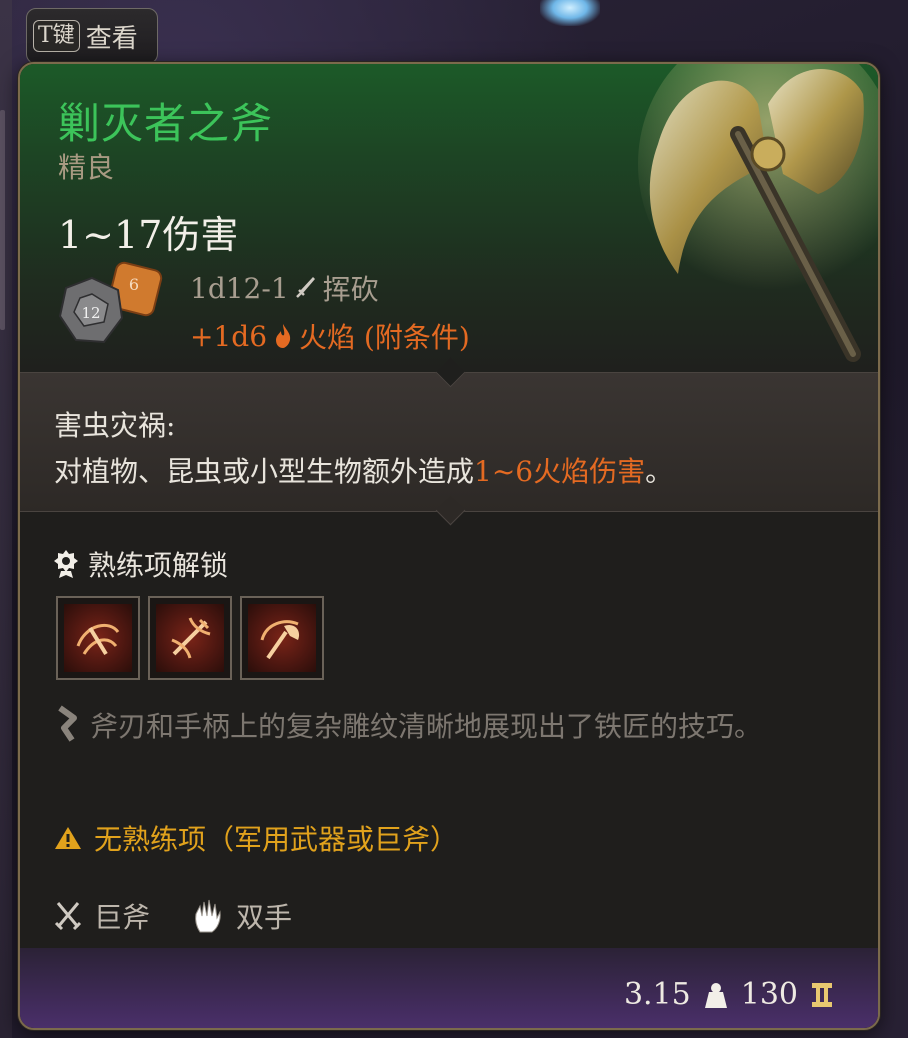  Describe the element at coordinates (90, 313) in the screenshot. I see `svg-text: 12` at that location.